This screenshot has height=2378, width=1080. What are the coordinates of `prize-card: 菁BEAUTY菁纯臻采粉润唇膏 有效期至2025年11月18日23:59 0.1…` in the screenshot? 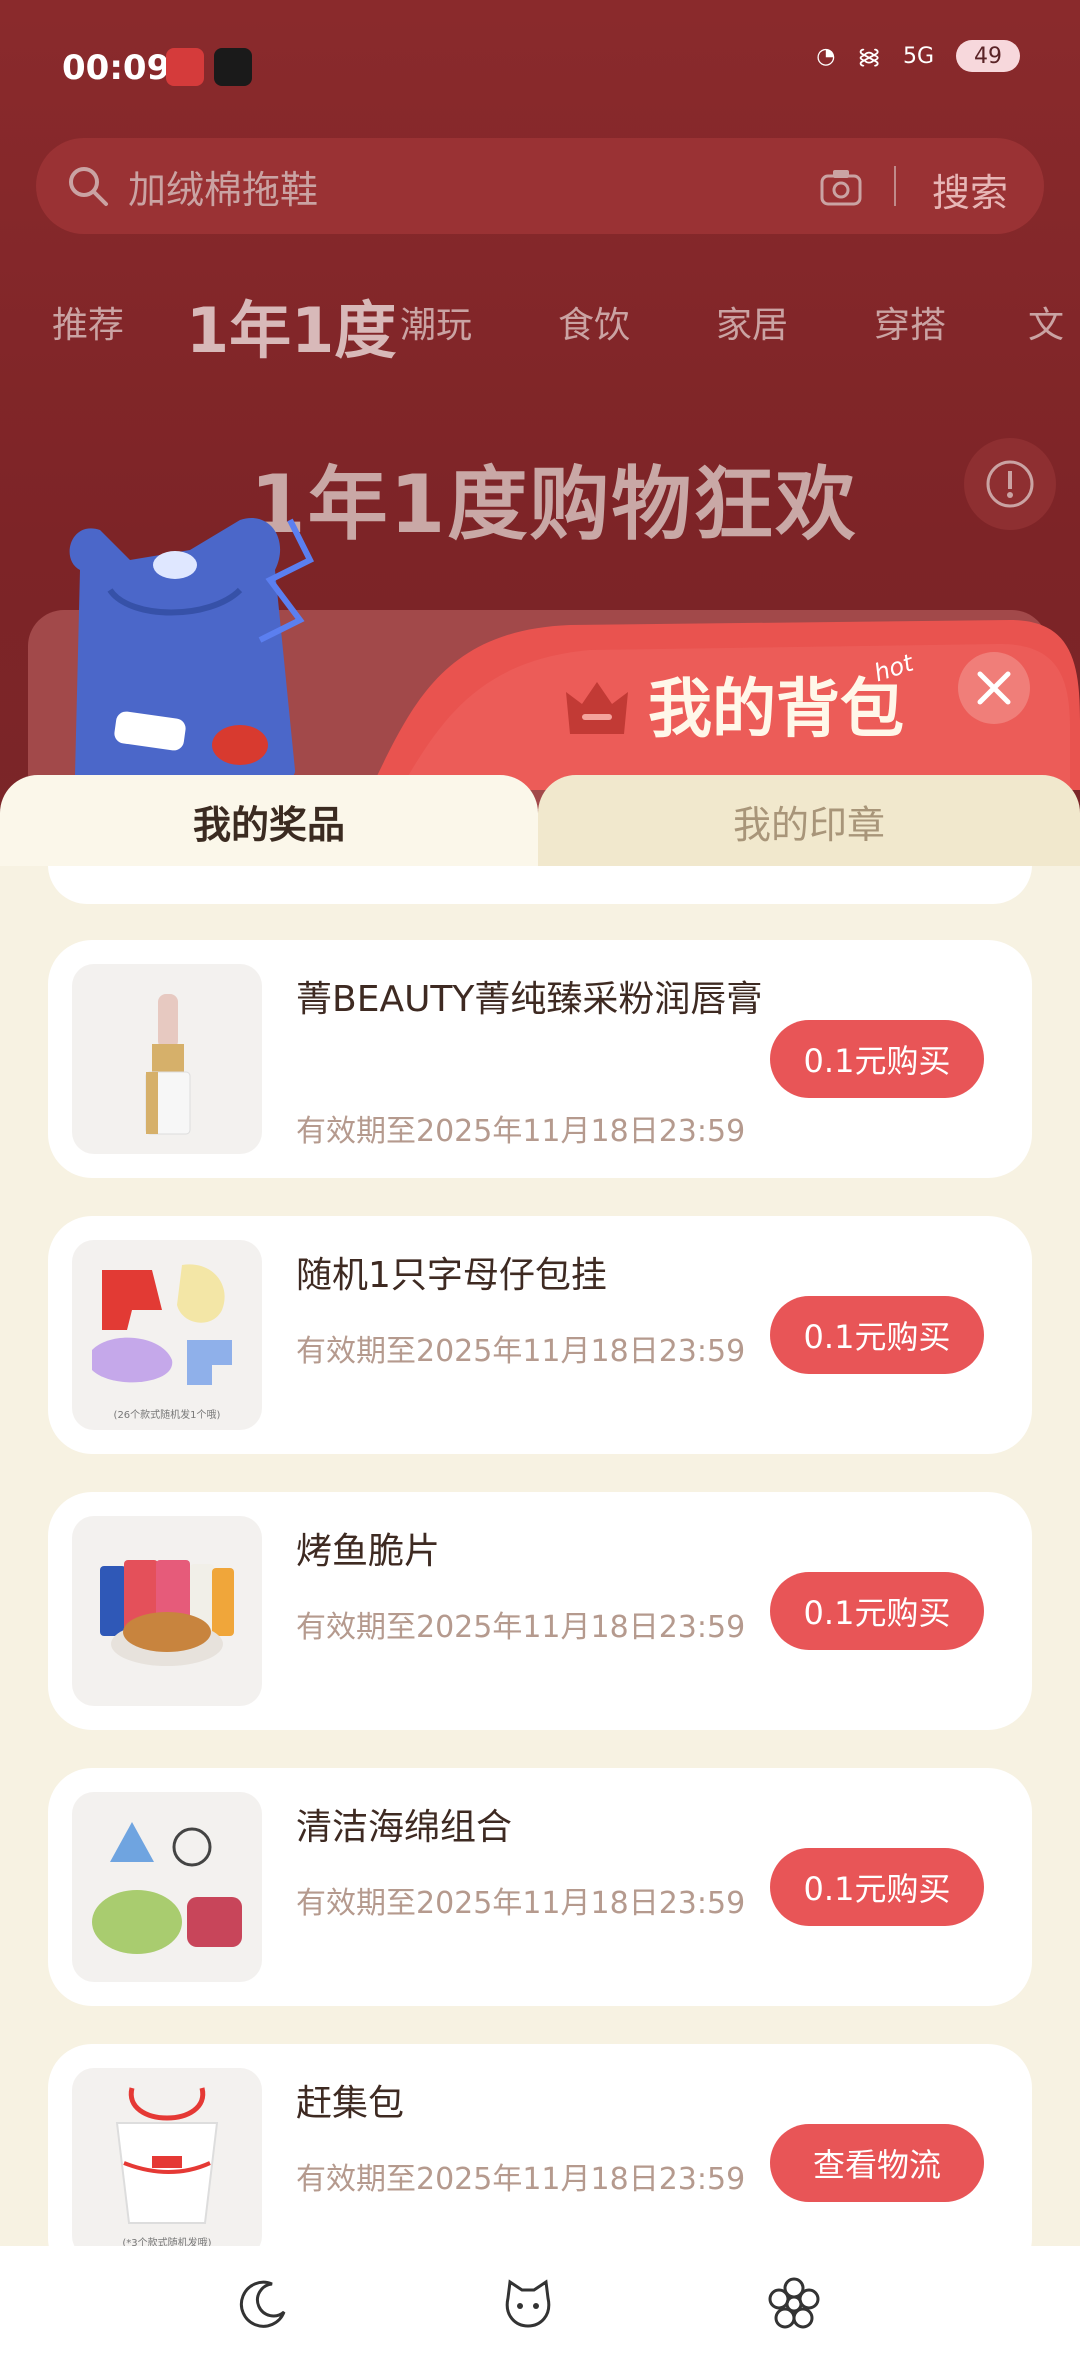 It's located at (540, 1059).